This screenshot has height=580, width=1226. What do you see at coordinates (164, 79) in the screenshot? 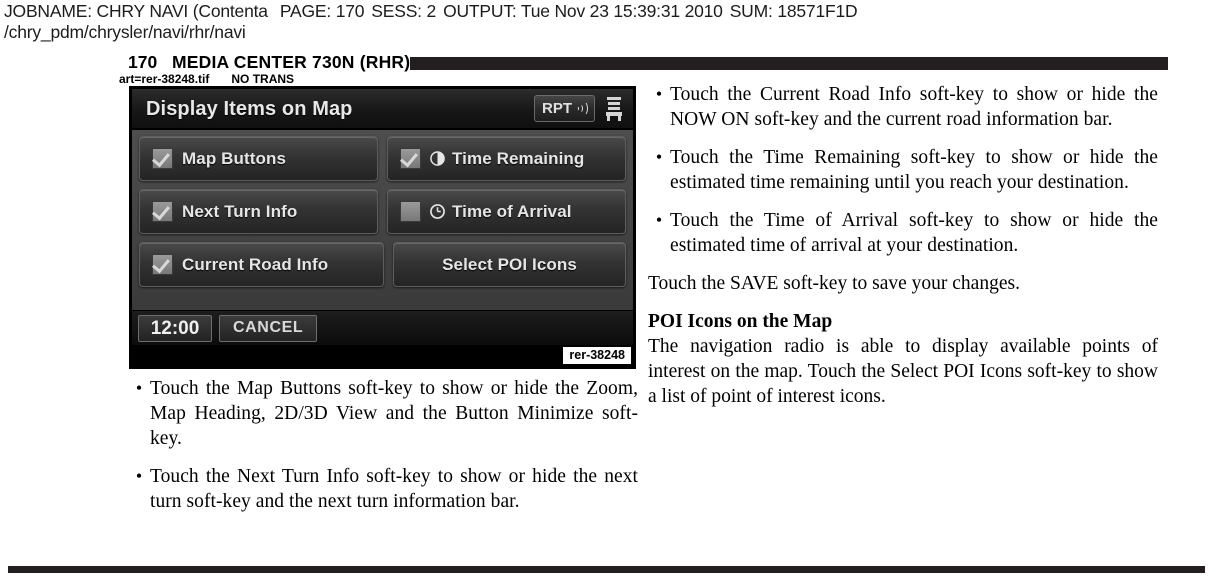
I see `art-slug-file: art=rer-38248.tif` at bounding box center [164, 79].